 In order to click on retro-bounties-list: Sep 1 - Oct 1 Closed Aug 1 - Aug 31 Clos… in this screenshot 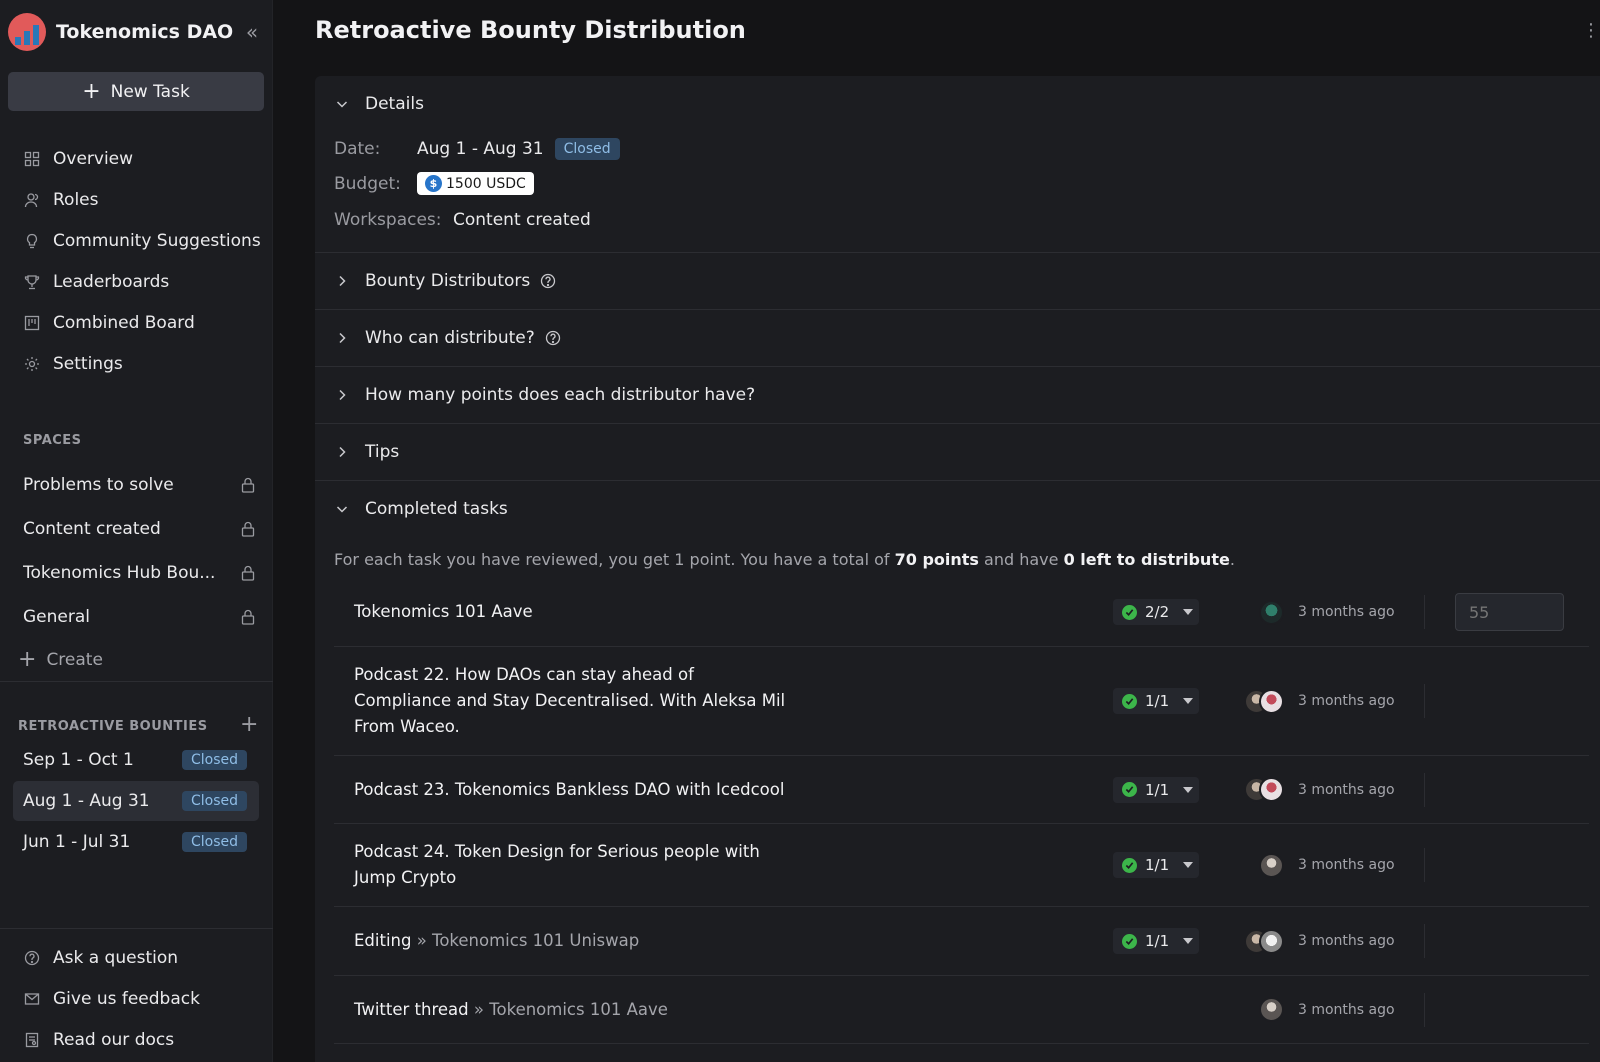, I will do `click(136, 801)`.